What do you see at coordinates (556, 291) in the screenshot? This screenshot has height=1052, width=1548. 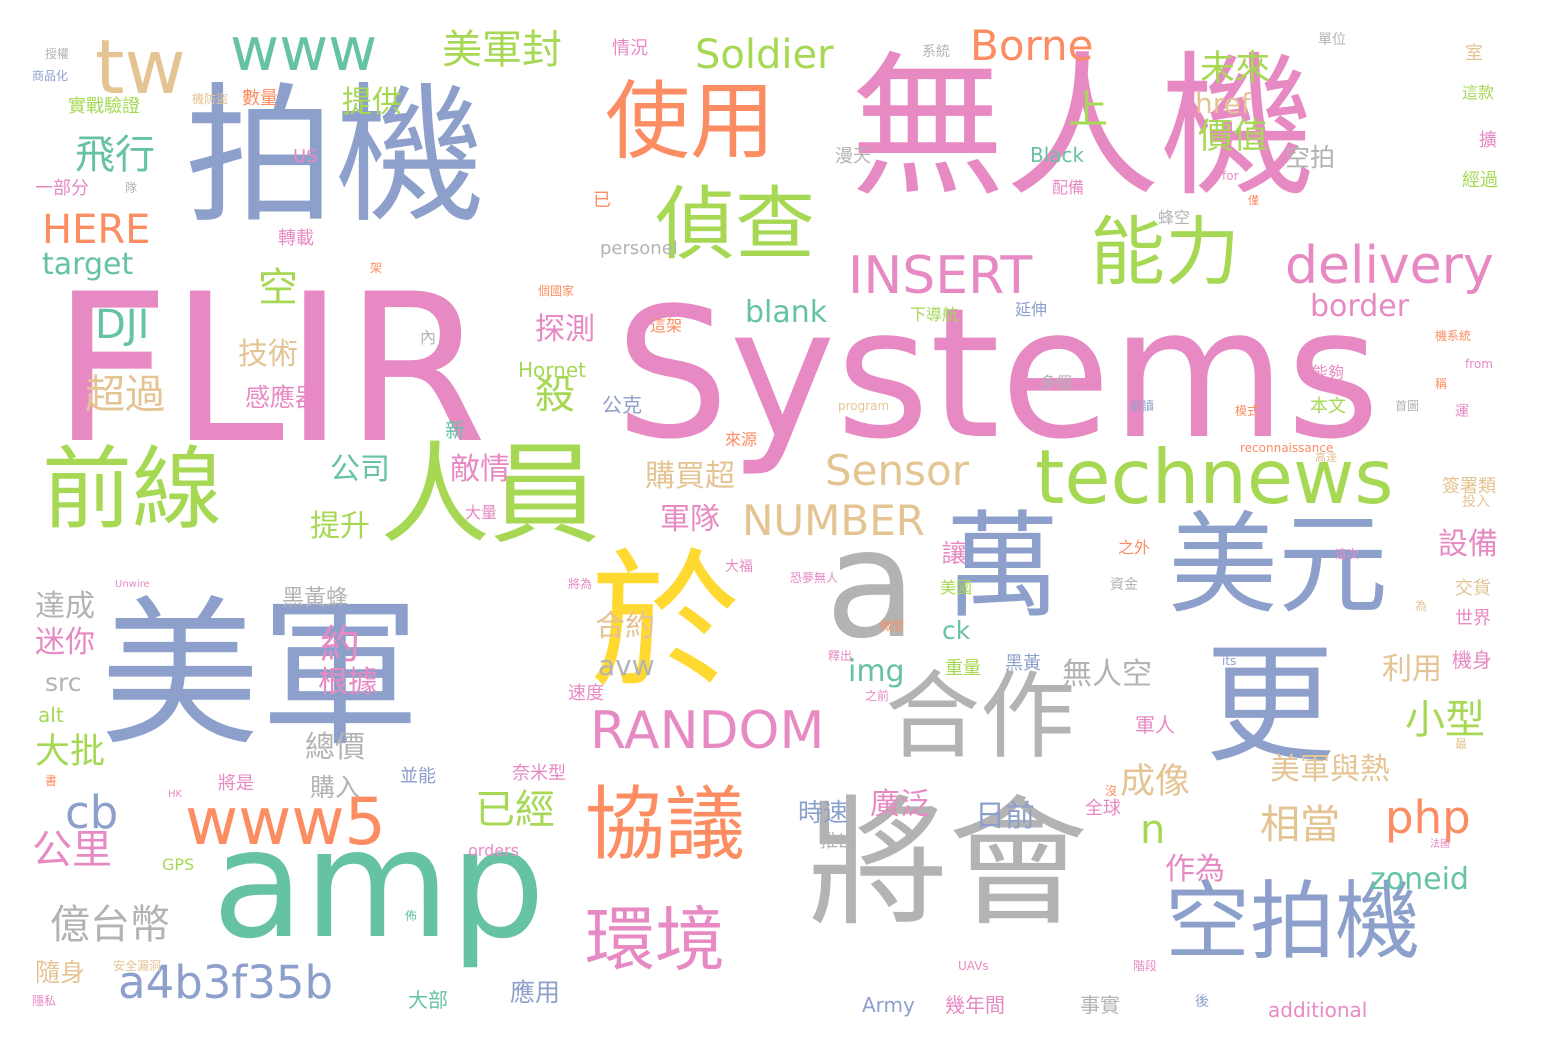 I see `word-cloud-word: 個國家` at bounding box center [556, 291].